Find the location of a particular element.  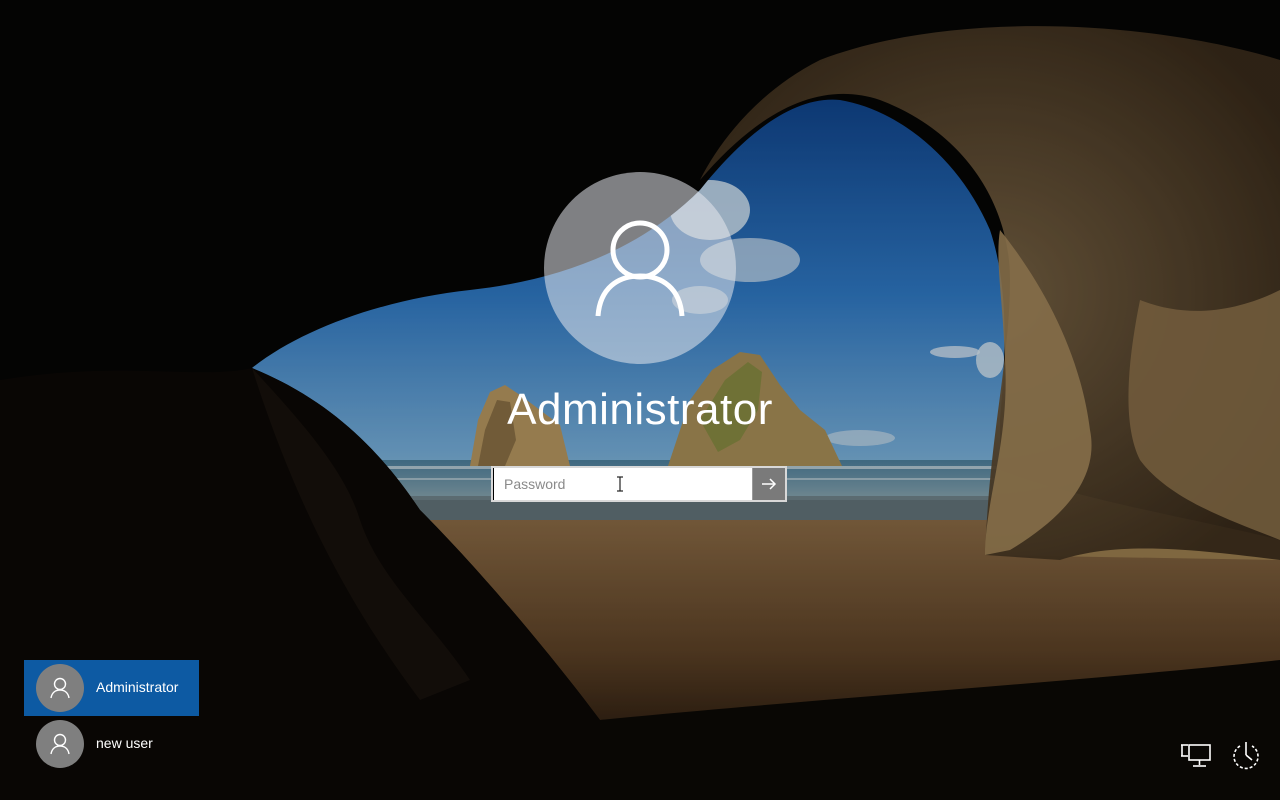

power-icon is located at coordinates (1246, 756).